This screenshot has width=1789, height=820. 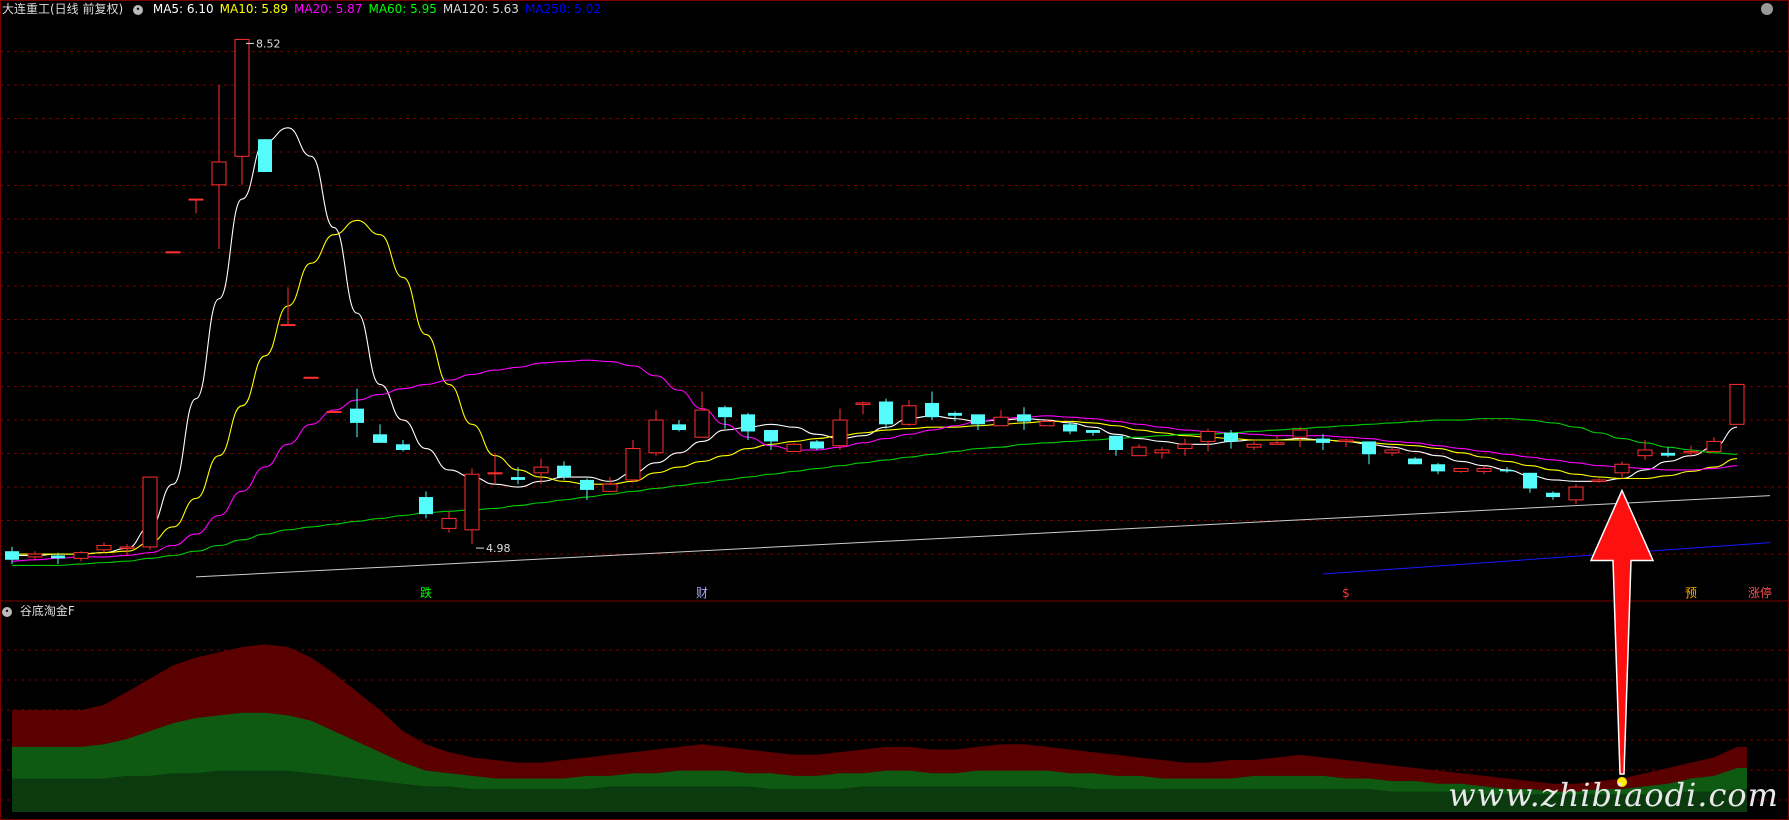 What do you see at coordinates (63, 9) in the screenshot?
I see `stock-title: 大连重工(日线 前复权)` at bounding box center [63, 9].